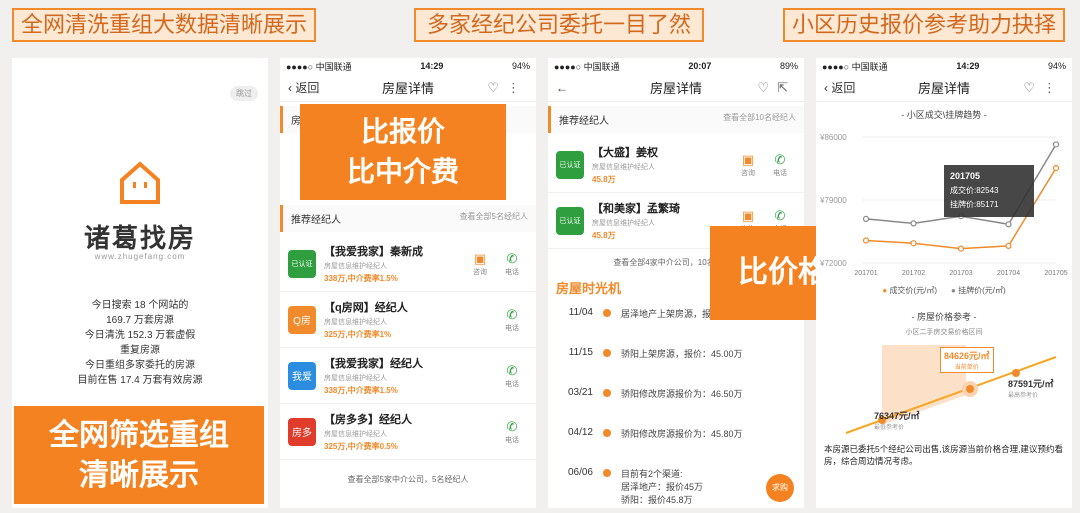  What do you see at coordinates (974, 190) in the screenshot?
I see `tooltip-text: 成交价:82543` at bounding box center [974, 190].